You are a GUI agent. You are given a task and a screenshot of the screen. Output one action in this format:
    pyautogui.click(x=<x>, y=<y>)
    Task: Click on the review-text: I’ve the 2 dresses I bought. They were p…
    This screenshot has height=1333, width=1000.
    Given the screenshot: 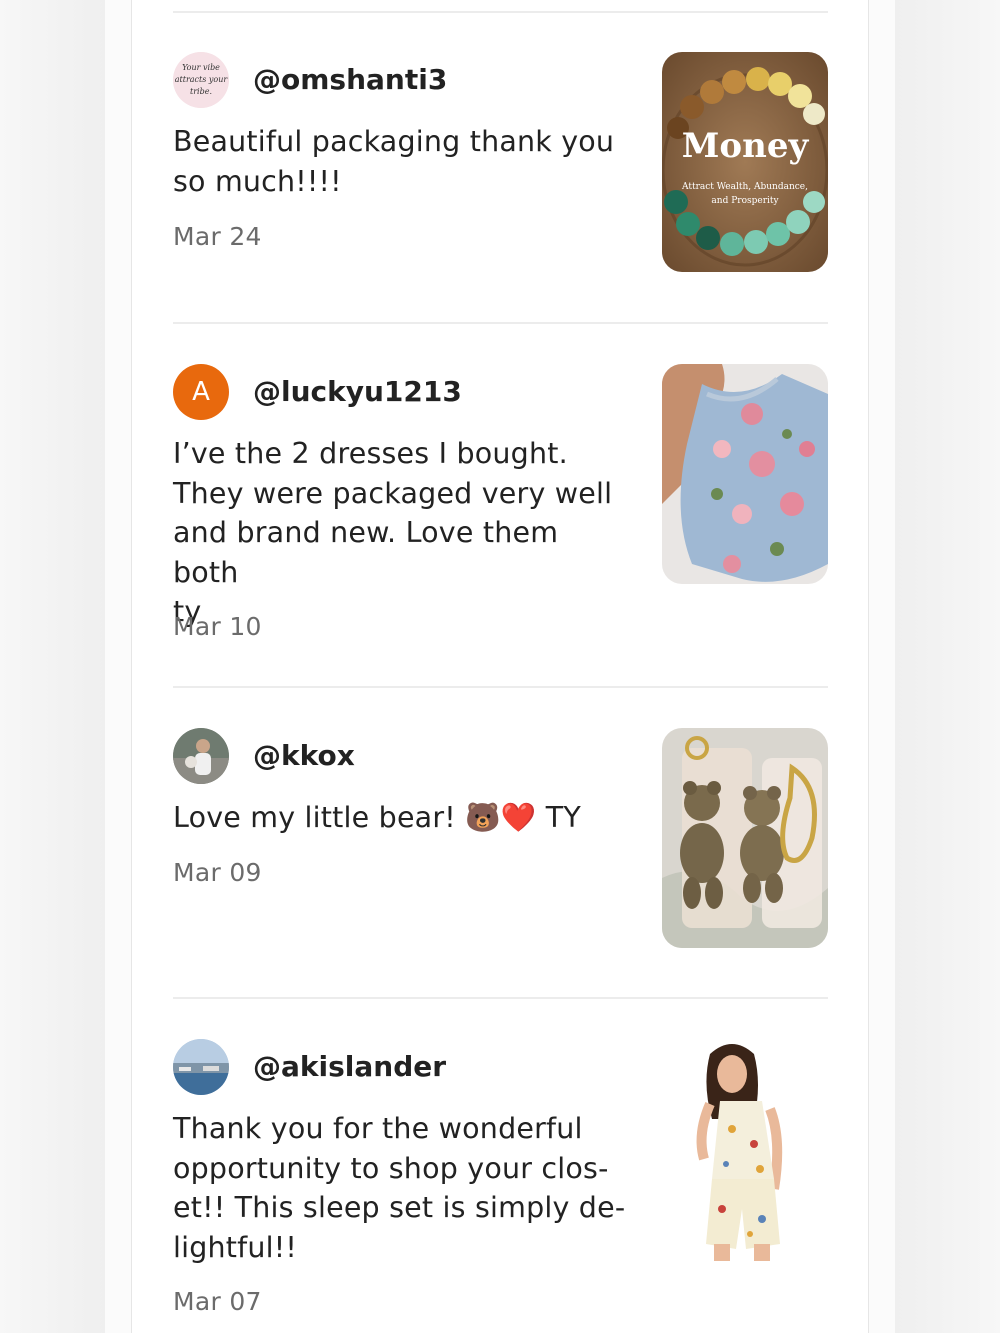 What is the action you would take?
    pyautogui.click(x=393, y=532)
    